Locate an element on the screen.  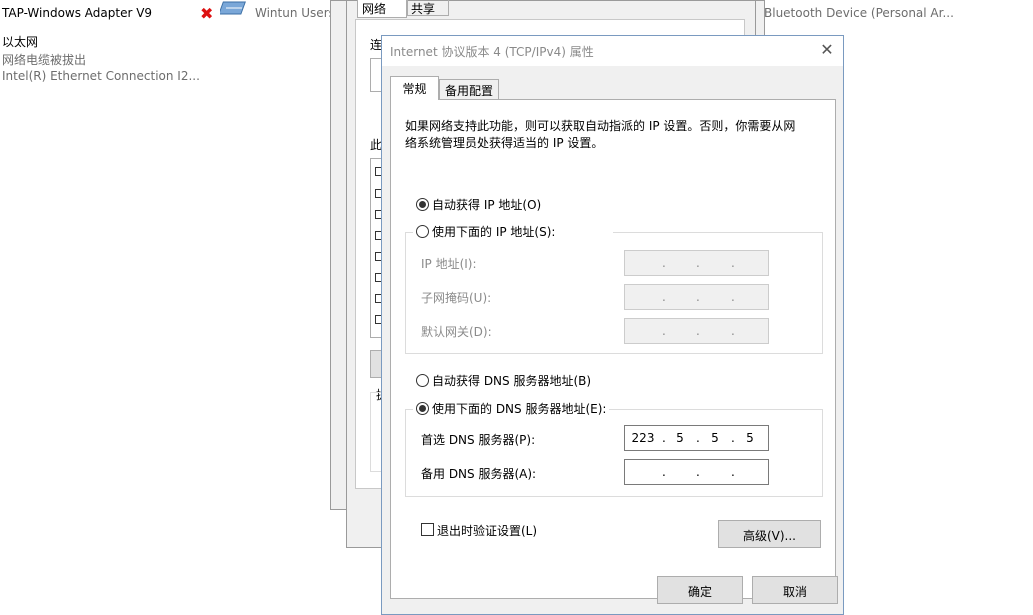
ethernet-name: 以太网 is located at coordinates (20, 41).